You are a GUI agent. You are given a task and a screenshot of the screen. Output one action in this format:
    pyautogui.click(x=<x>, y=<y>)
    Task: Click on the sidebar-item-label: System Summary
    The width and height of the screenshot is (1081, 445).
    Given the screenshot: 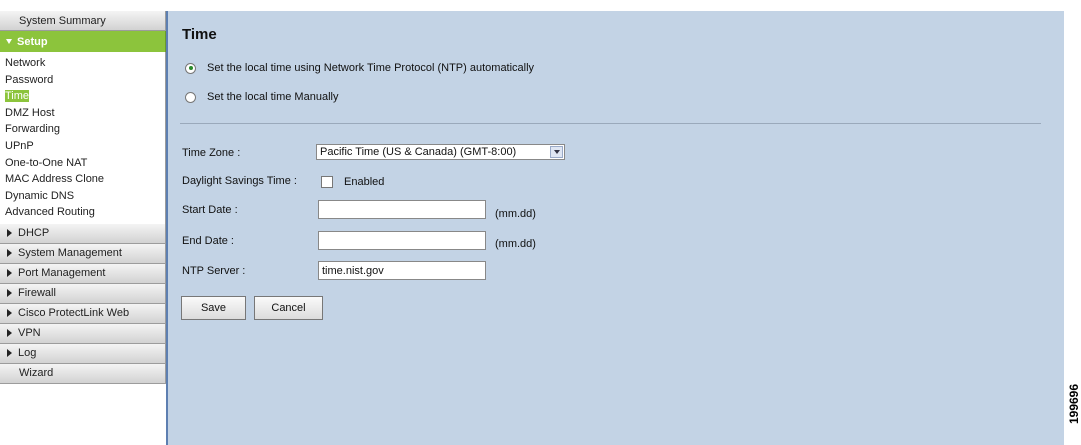 What is the action you would take?
    pyautogui.click(x=62, y=20)
    